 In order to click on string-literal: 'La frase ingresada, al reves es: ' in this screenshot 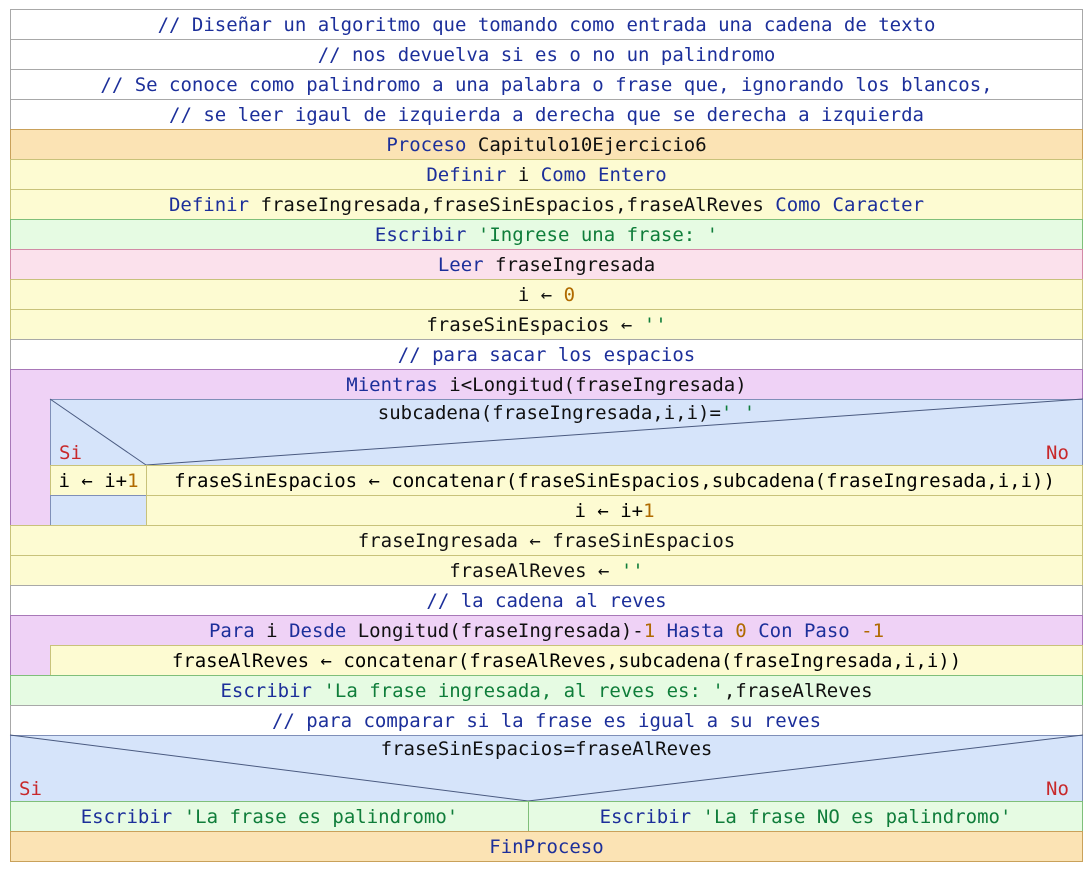, I will do `click(523, 690)`.